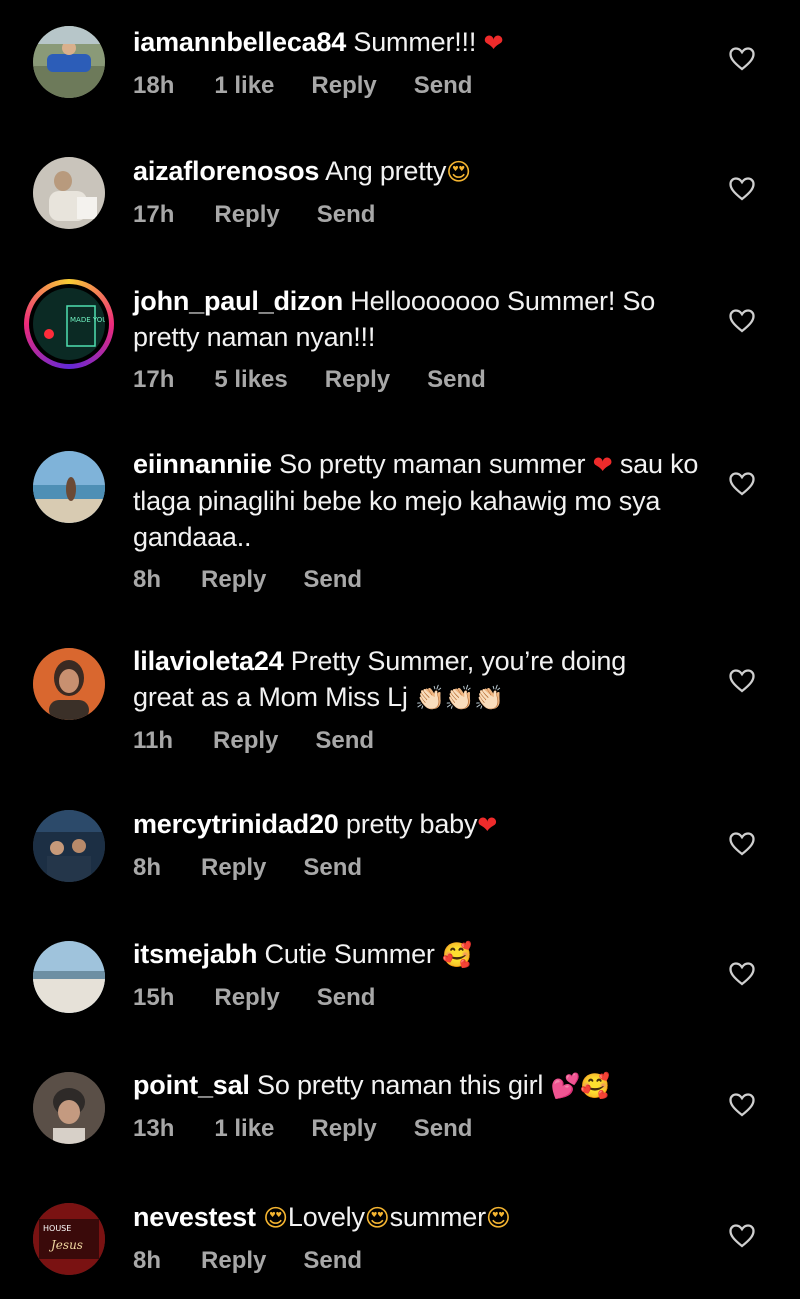  Describe the element at coordinates (226, 171) in the screenshot. I see `username: aizaflorenosos` at that location.